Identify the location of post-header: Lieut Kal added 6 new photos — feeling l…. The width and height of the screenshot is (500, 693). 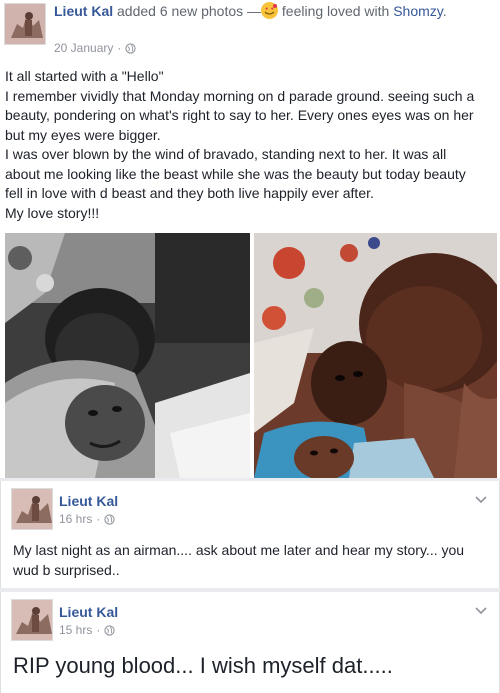
(264, 11).